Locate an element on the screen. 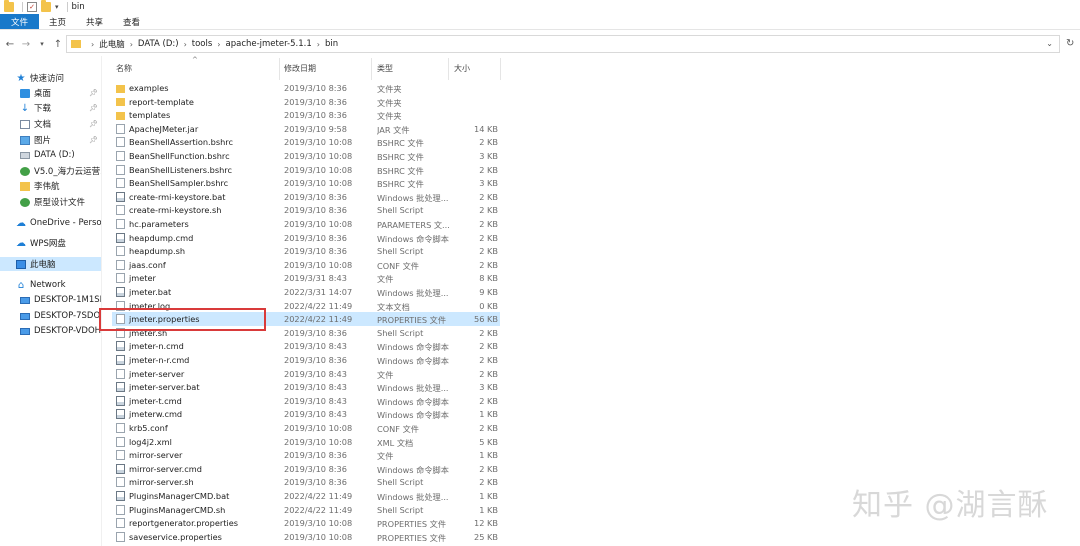 The height and width of the screenshot is (546, 1080). nav-pictures: 图片 📌︎ is located at coordinates (50, 140).